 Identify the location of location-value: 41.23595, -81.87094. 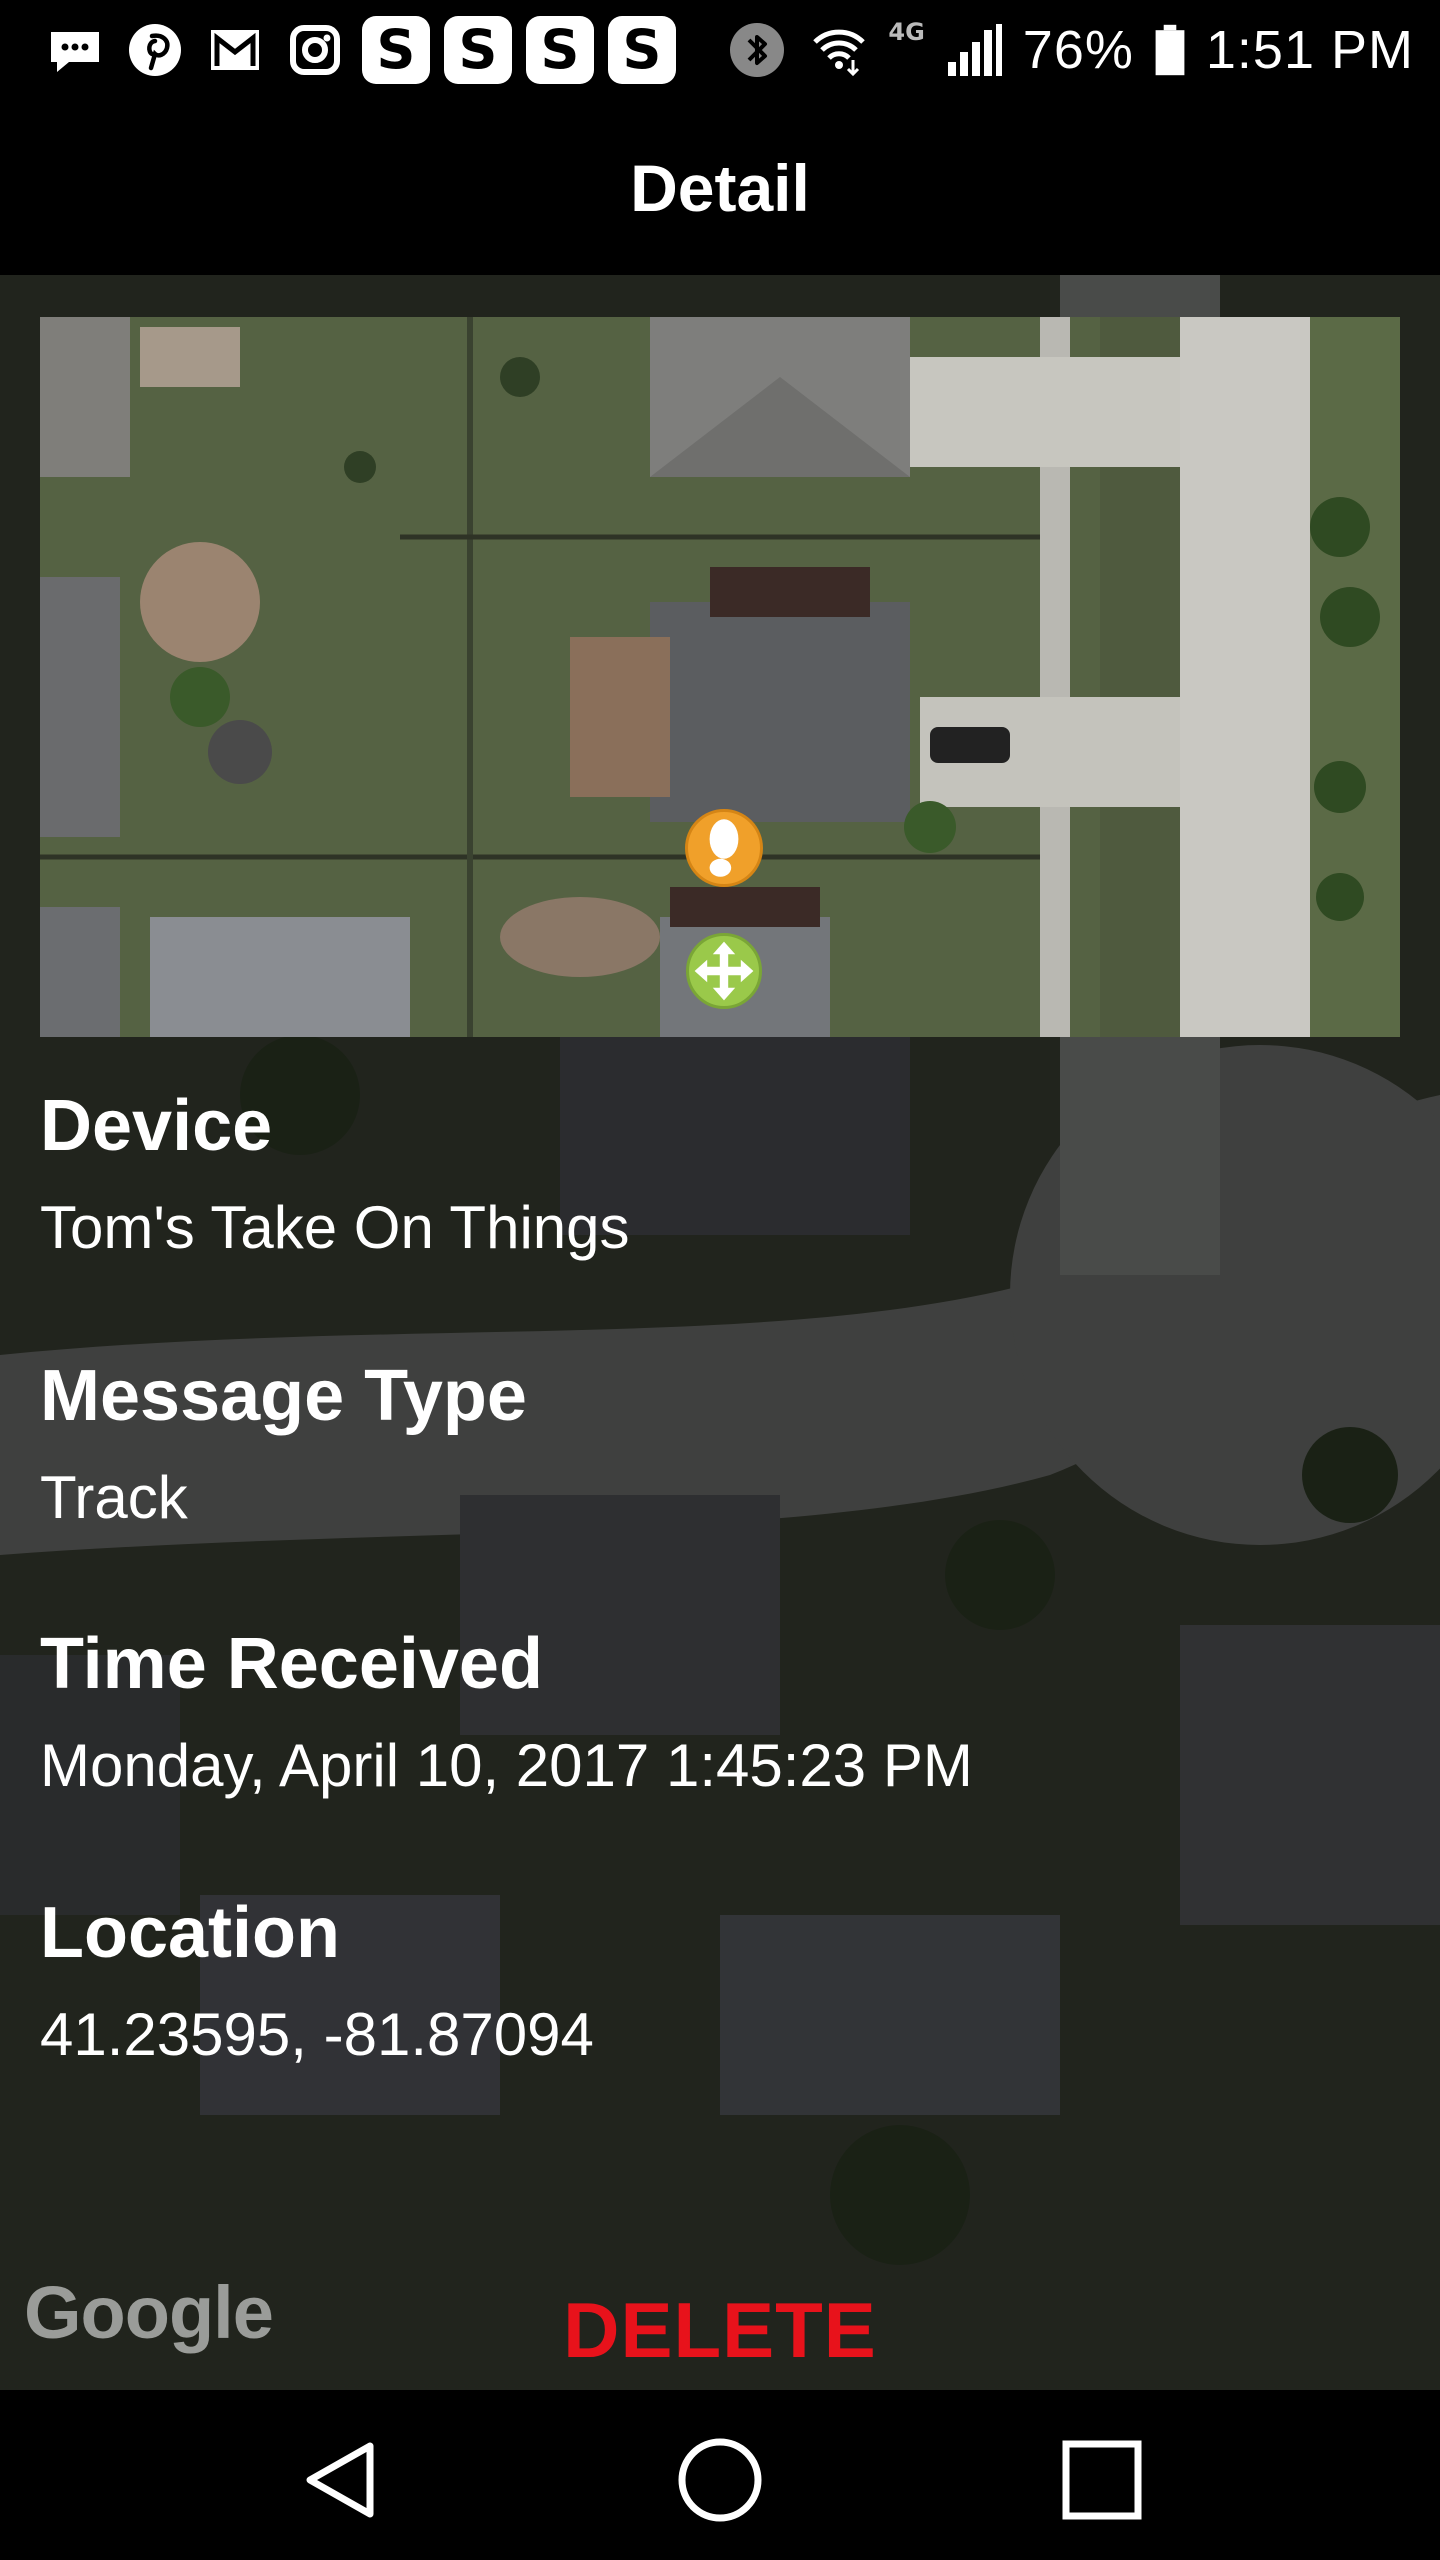
(317, 2034).